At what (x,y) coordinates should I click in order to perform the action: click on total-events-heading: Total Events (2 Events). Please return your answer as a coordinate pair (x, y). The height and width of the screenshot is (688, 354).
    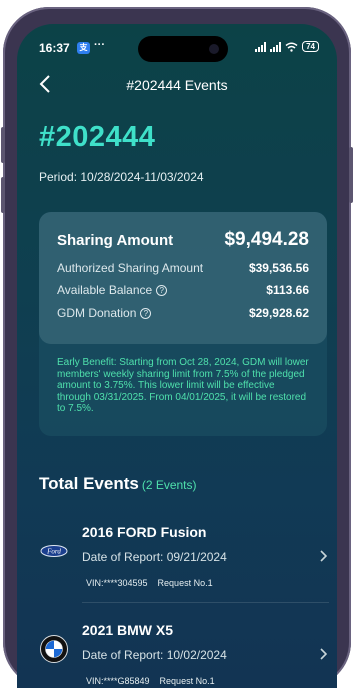
    Looking at the image, I should click on (118, 484).